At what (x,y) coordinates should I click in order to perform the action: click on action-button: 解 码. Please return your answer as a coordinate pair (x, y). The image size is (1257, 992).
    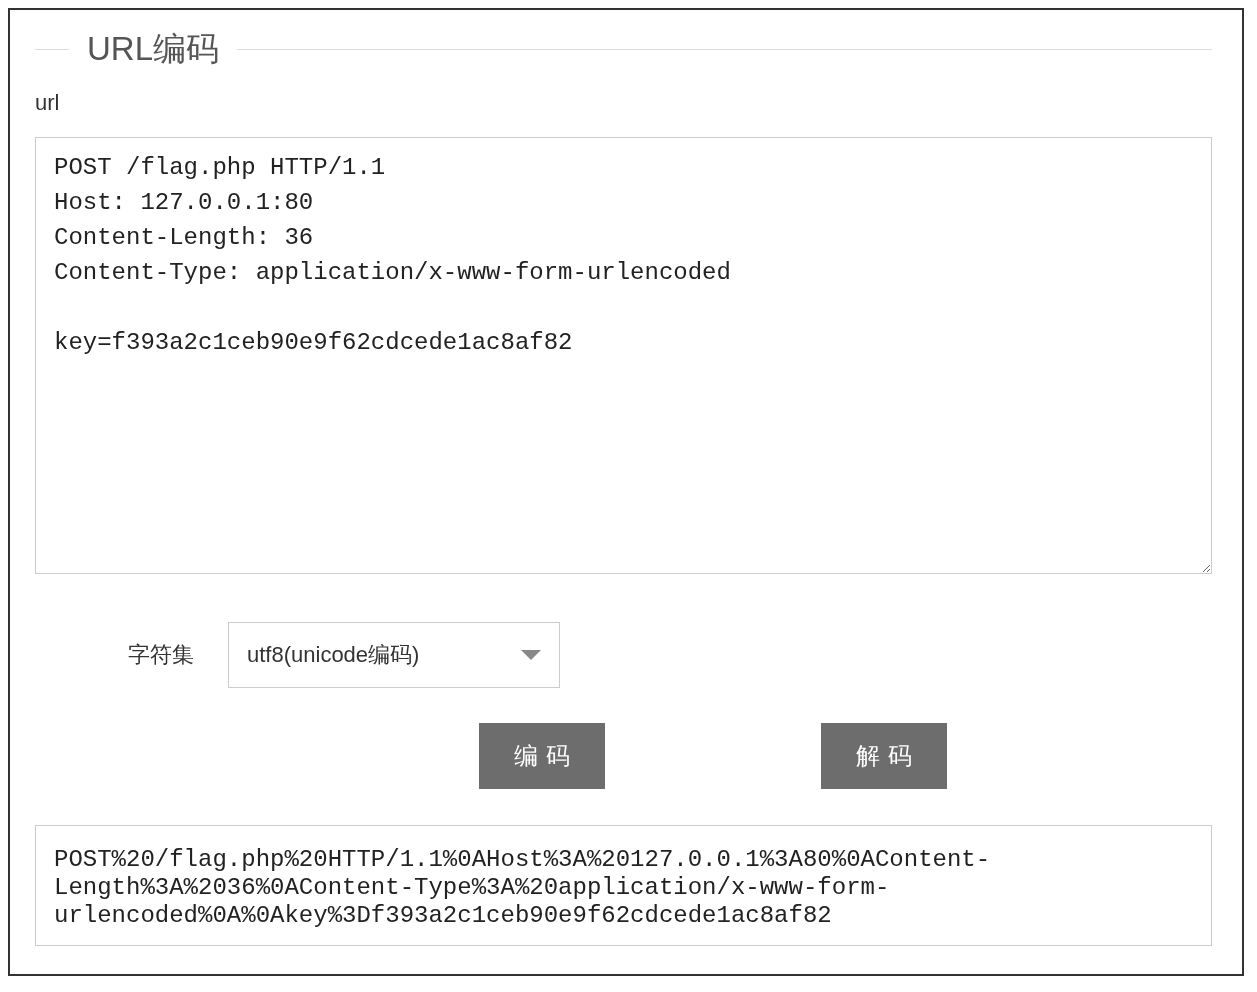
    Looking at the image, I should click on (884, 756).